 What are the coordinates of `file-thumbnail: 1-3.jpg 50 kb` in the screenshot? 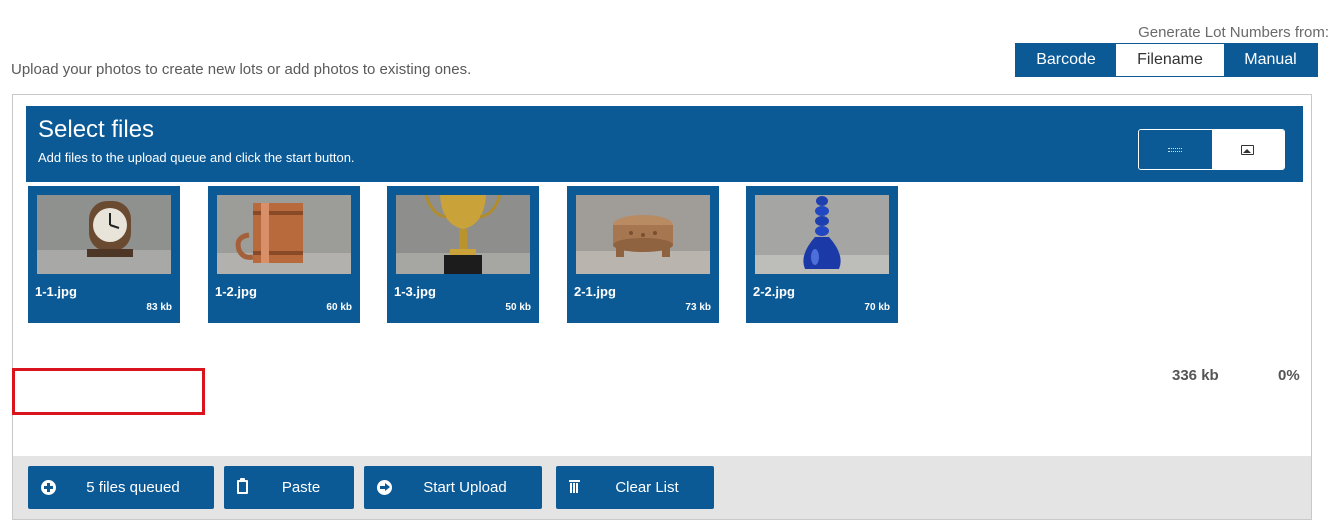 It's located at (463, 254).